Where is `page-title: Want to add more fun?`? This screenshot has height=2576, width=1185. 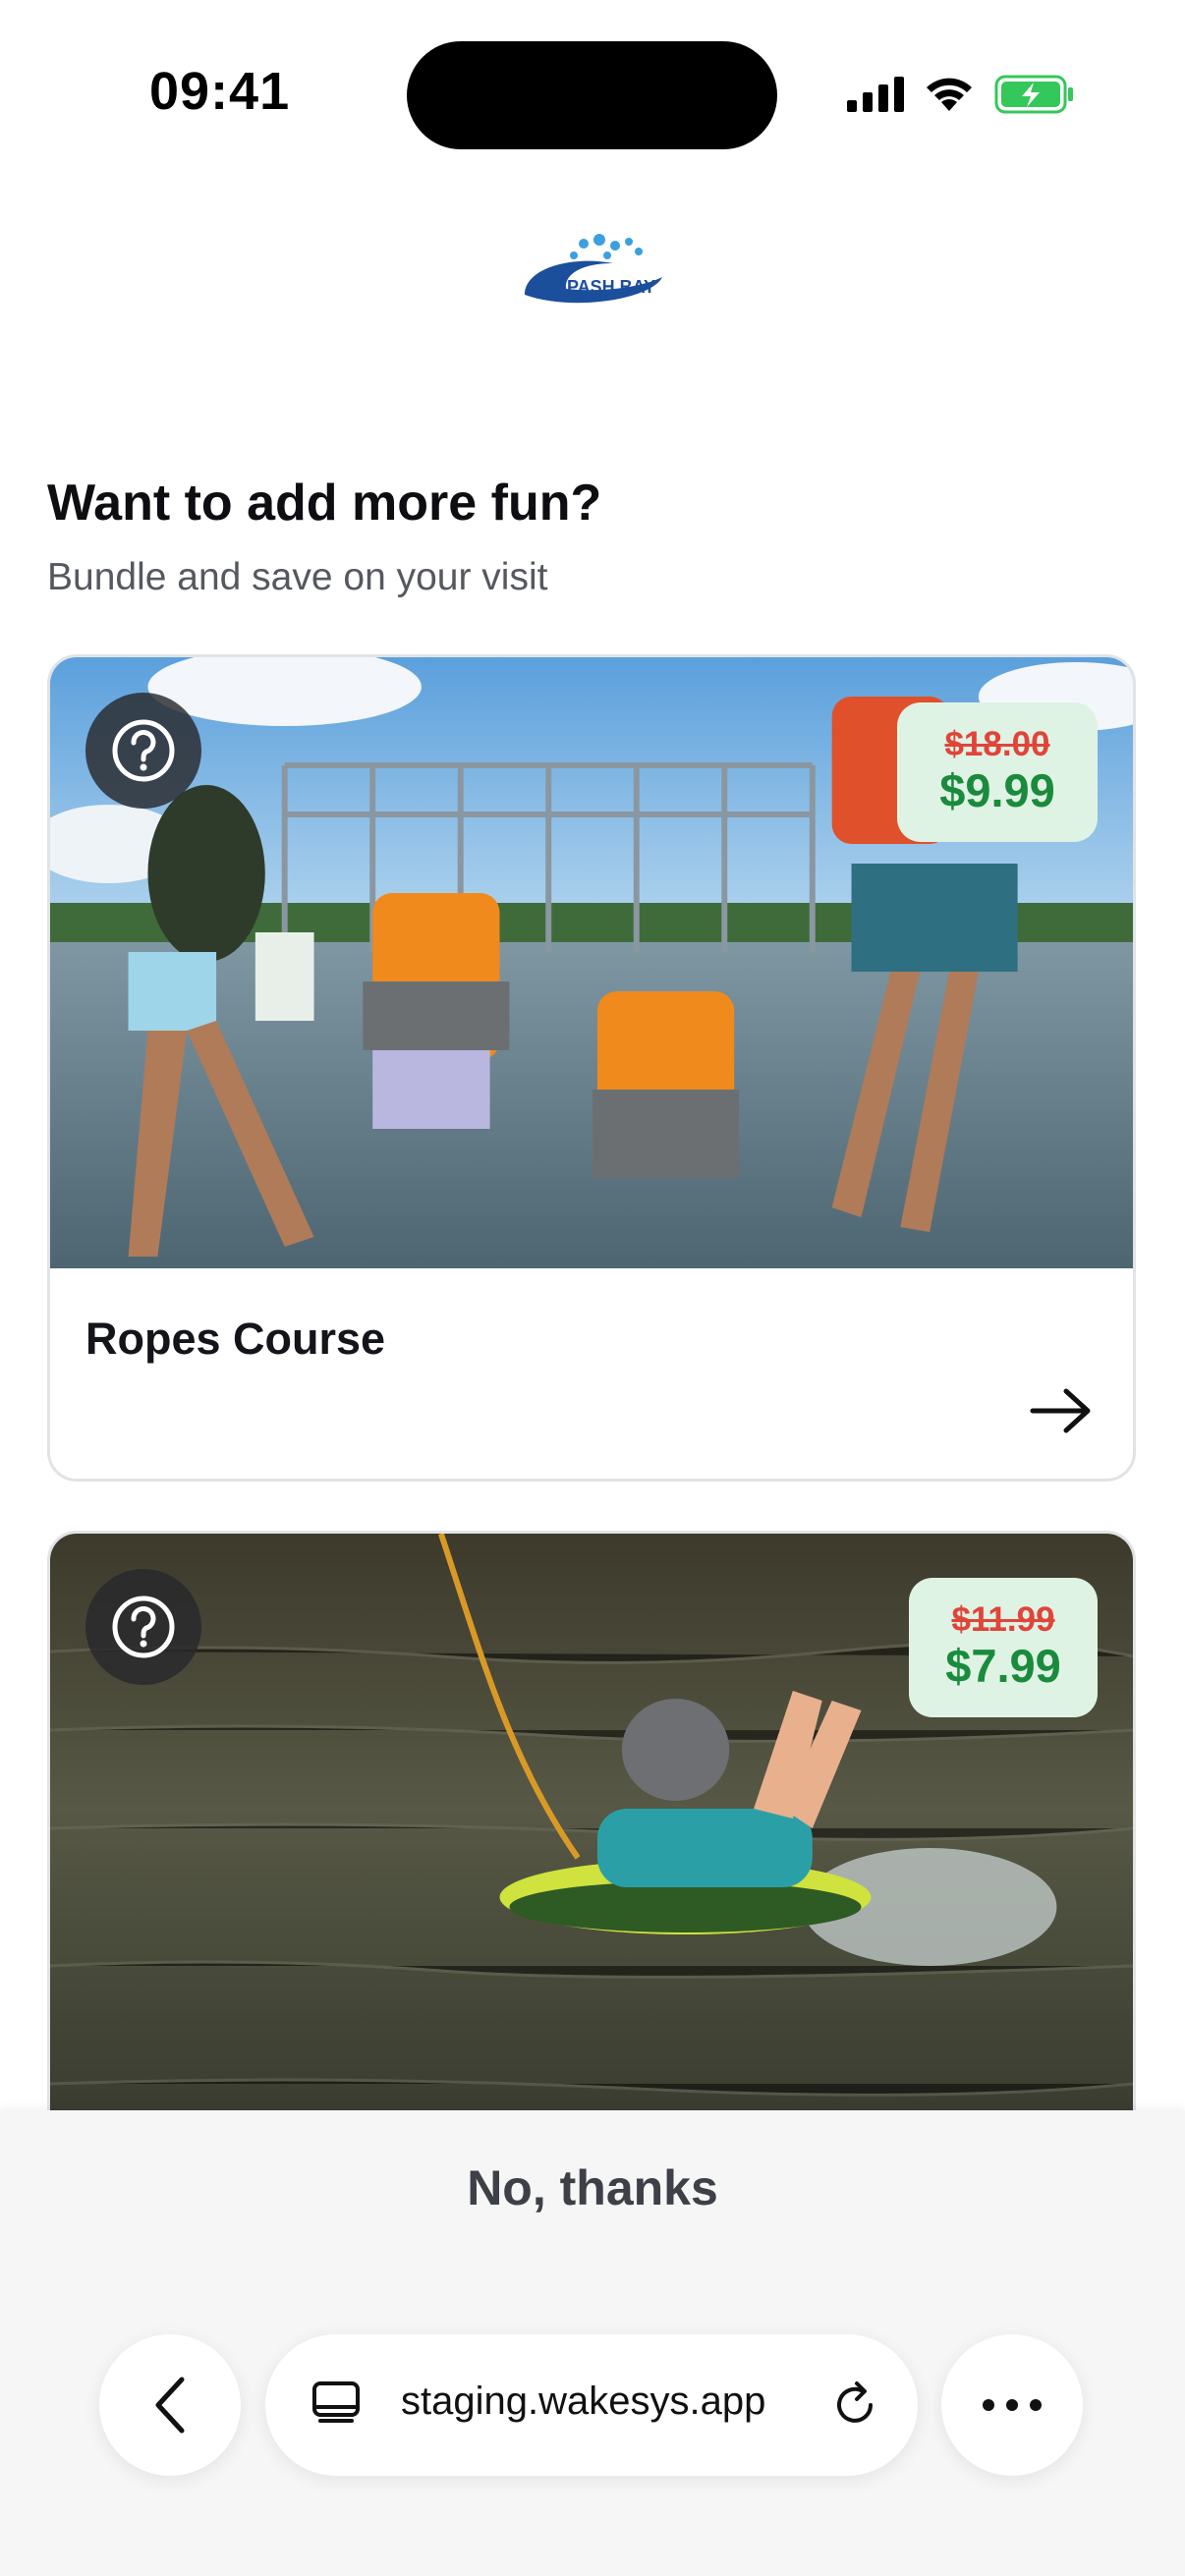
page-title: Want to add more fun? is located at coordinates (324, 503).